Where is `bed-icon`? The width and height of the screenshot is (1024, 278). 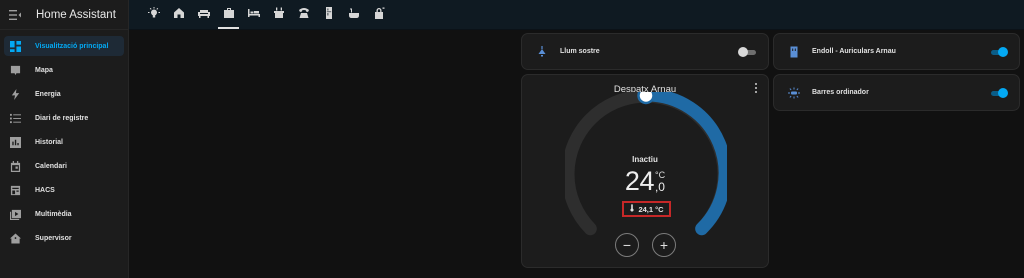
bed-icon is located at coordinates (253, 15).